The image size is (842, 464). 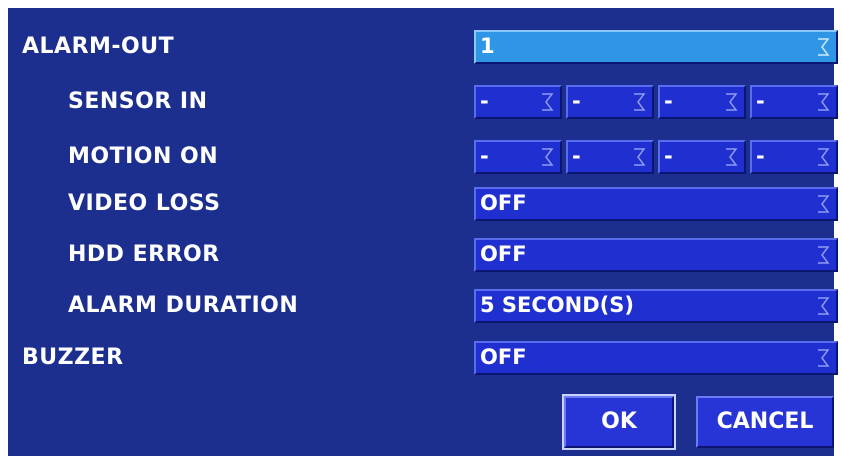 I want to click on motion-on-value-4: -, so click(x=760, y=156).